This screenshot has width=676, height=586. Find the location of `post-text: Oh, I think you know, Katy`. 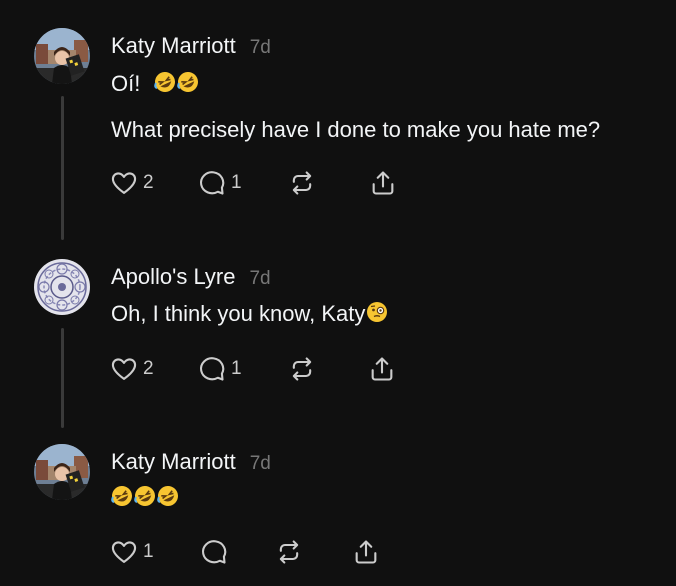

post-text: Oh, I think you know, Katy is located at coordinates (238, 313).